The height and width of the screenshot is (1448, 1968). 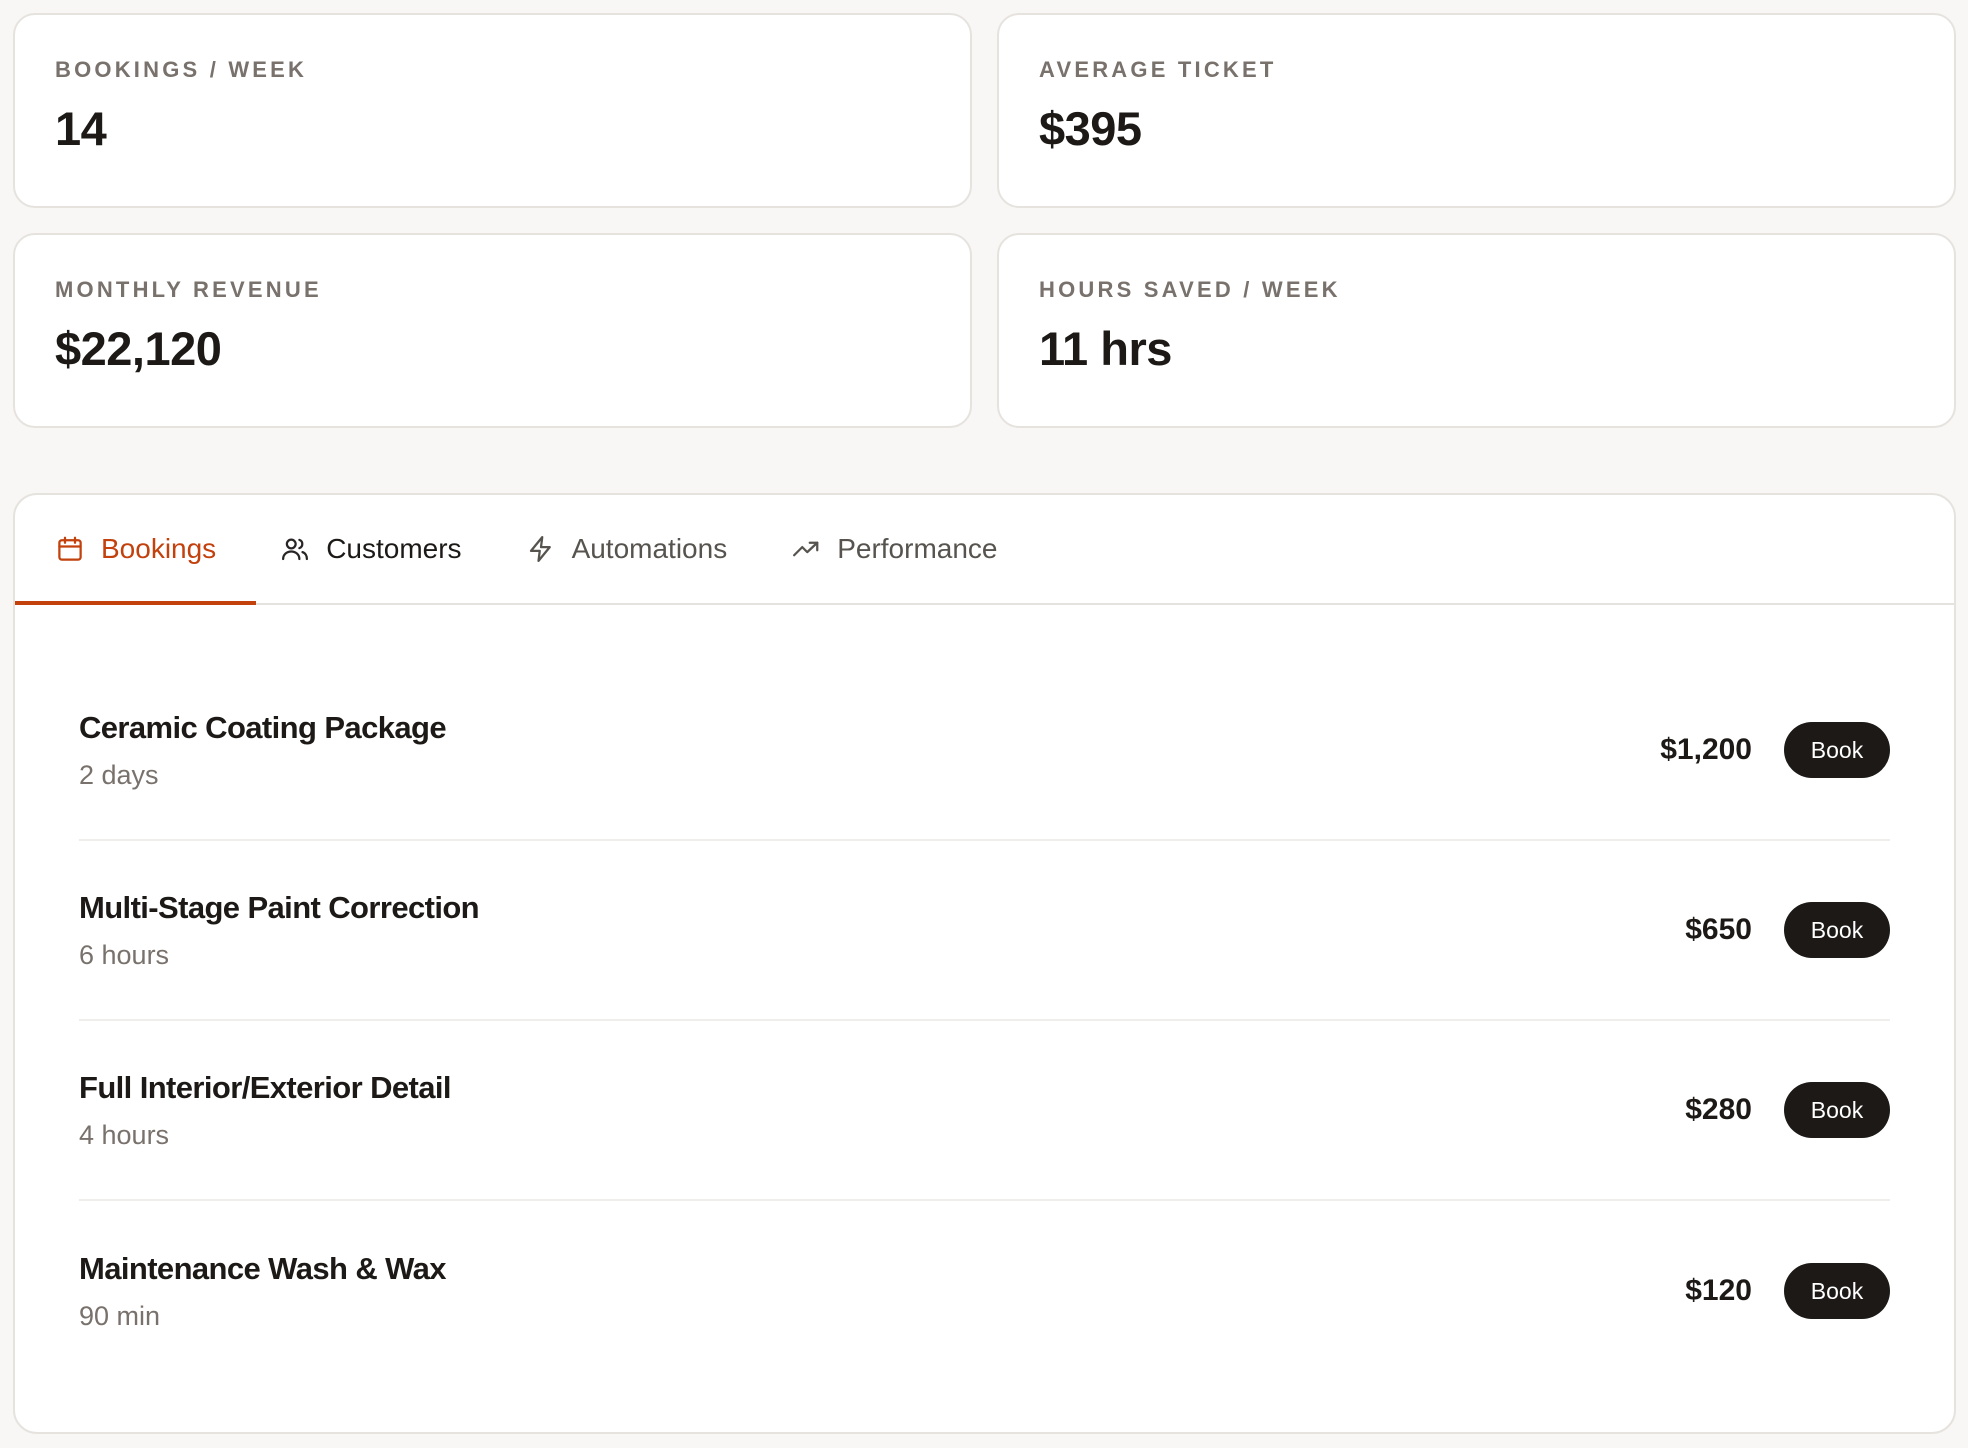 I want to click on service-actions: $1,200 Book, so click(x=1775, y=750).